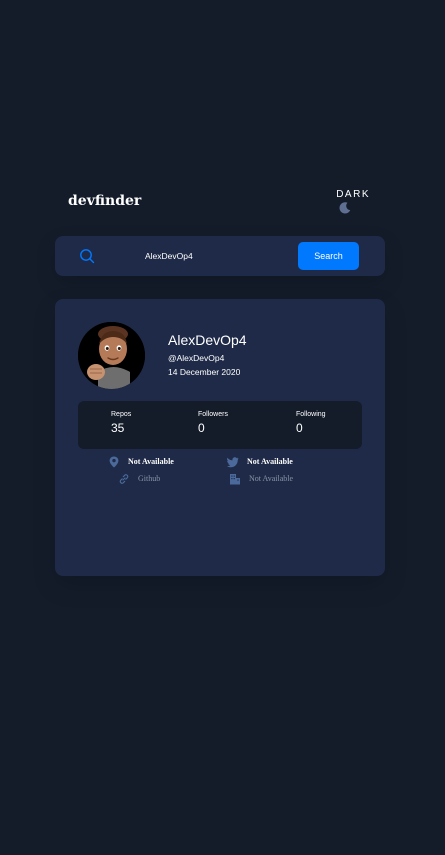  I want to click on link-icon, so click(124, 479).